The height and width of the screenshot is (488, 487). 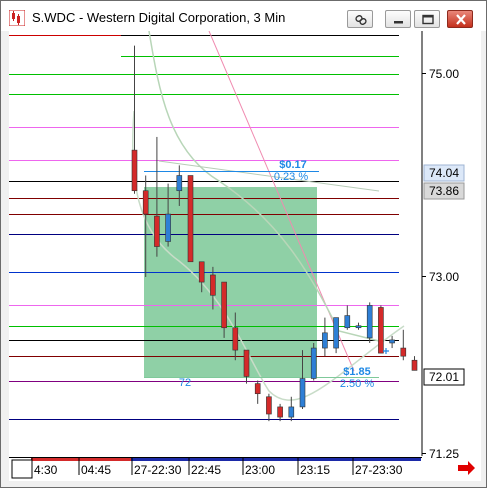 I want to click on time-label: 04:45, so click(x=96, y=470).